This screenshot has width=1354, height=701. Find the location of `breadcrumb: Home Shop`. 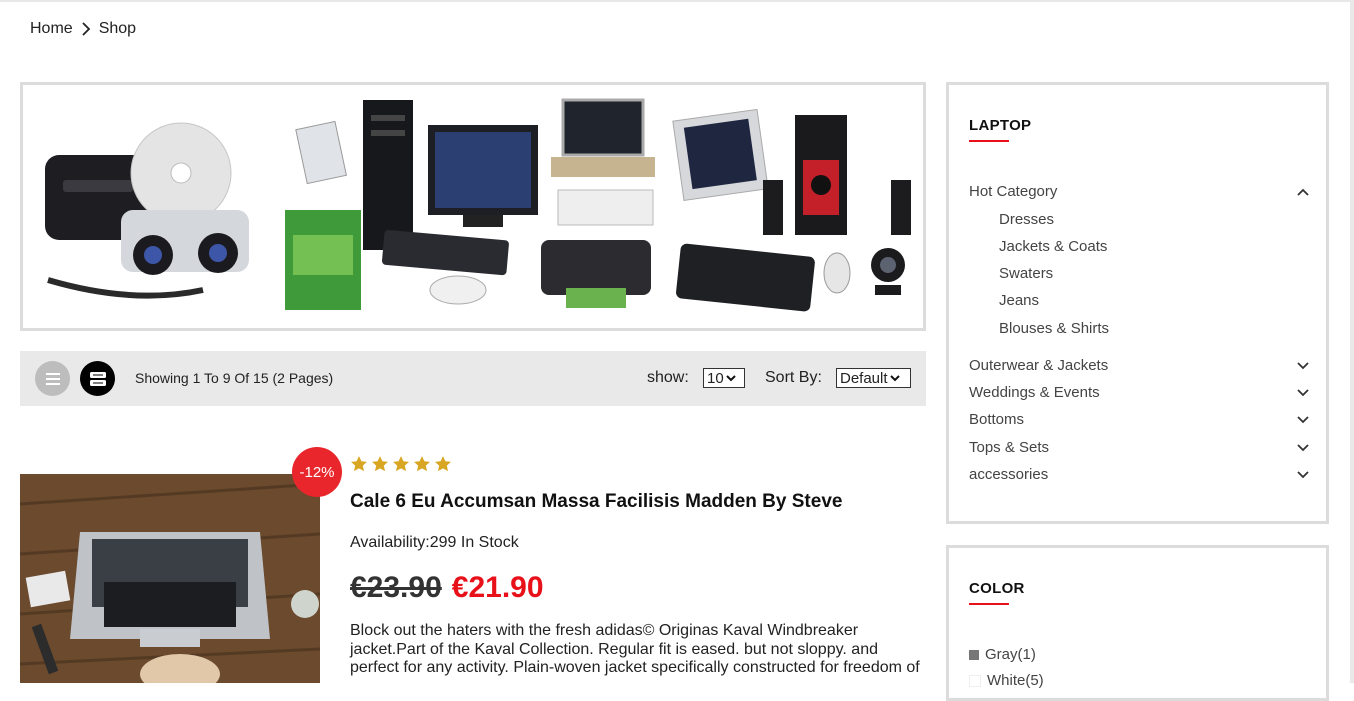

breadcrumb: Home Shop is located at coordinates (83, 29).